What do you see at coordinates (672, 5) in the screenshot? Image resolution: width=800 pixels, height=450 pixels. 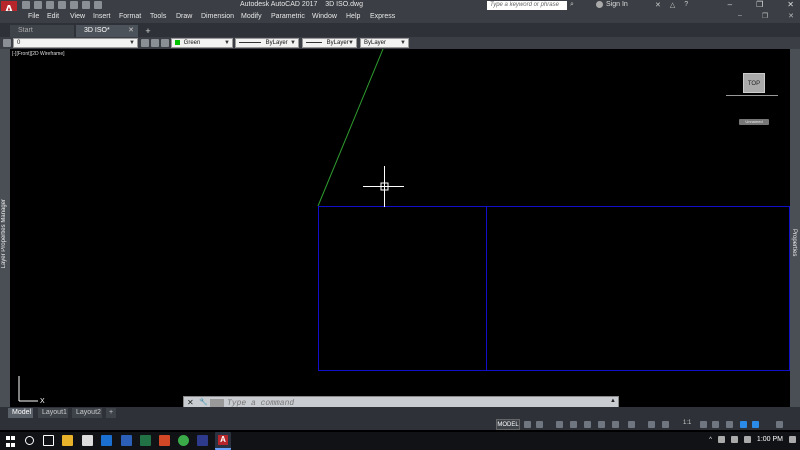 I see `a360-icon: △` at bounding box center [672, 5].